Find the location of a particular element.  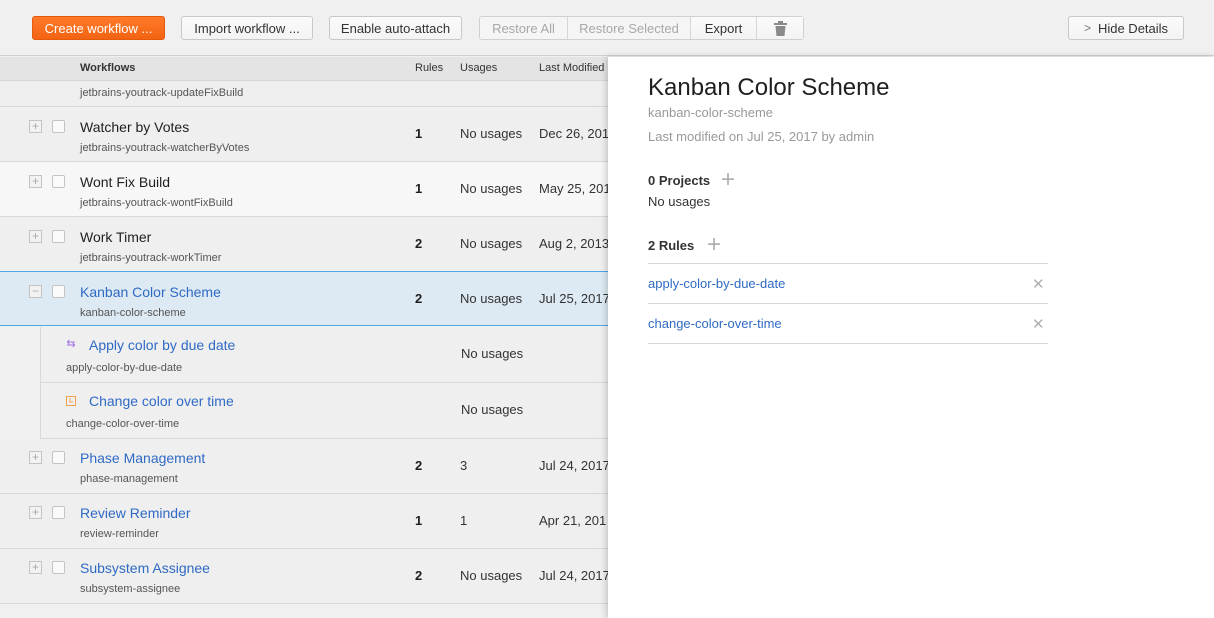

rule-id: apply-color-by-due-date is located at coordinates (124, 368).